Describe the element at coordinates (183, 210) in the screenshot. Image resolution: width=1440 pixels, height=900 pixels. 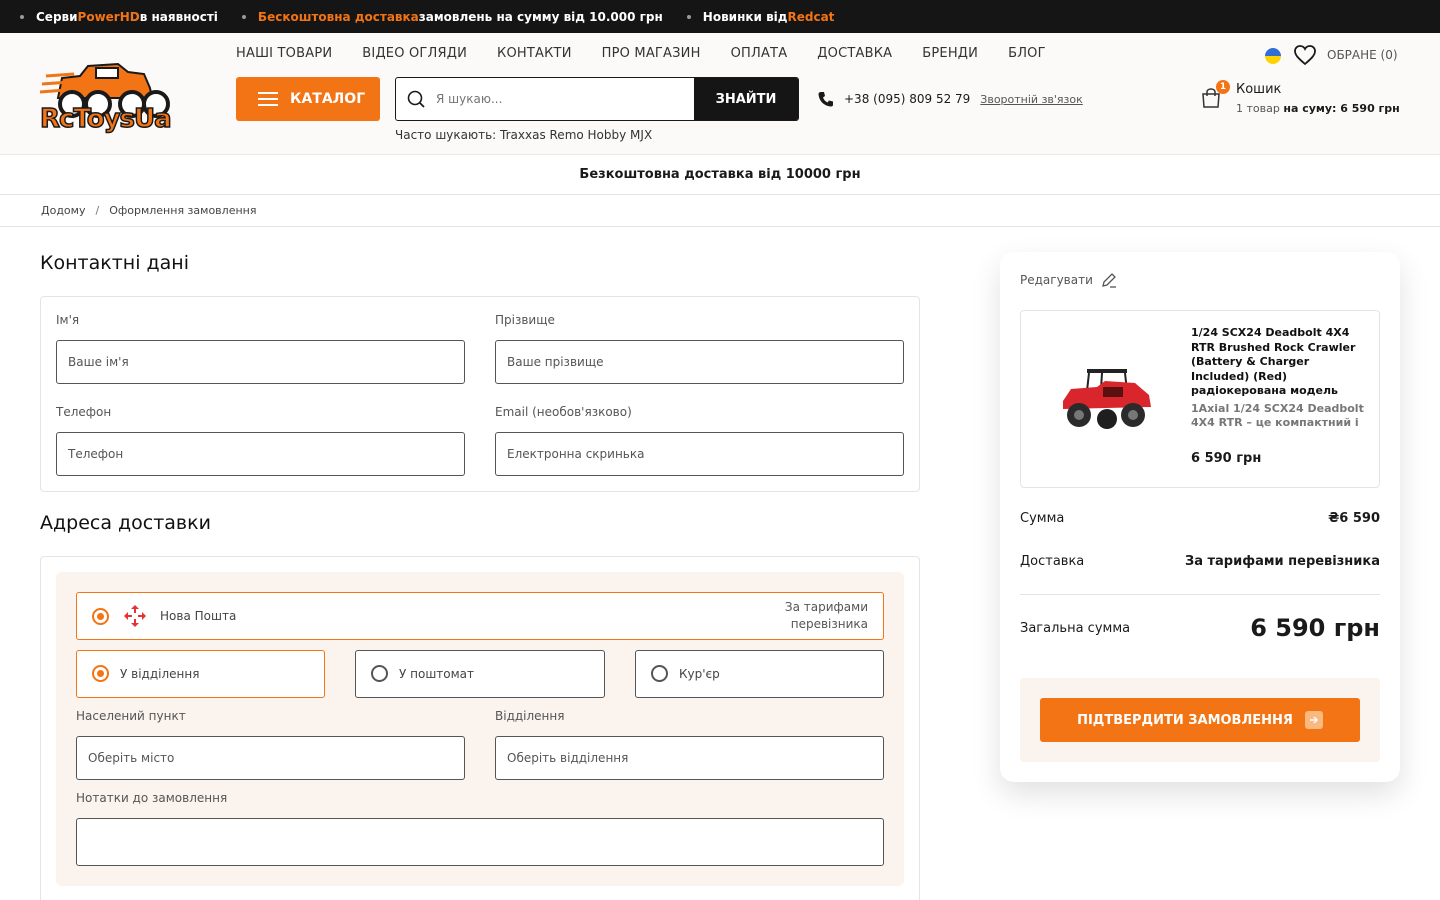
I see `breadcrumb-current: Оформлення замовлення` at that location.